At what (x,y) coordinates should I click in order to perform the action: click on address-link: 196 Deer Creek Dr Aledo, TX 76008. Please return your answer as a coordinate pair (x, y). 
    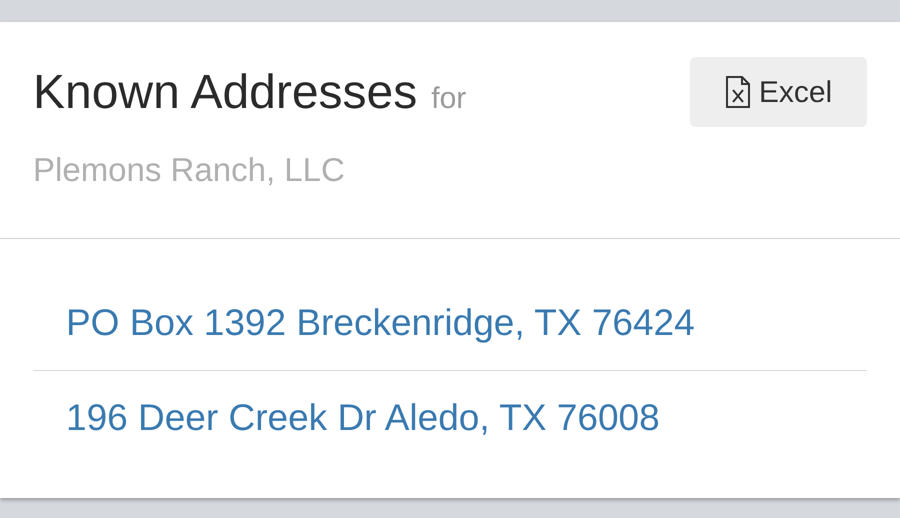
    Looking at the image, I should click on (363, 418).